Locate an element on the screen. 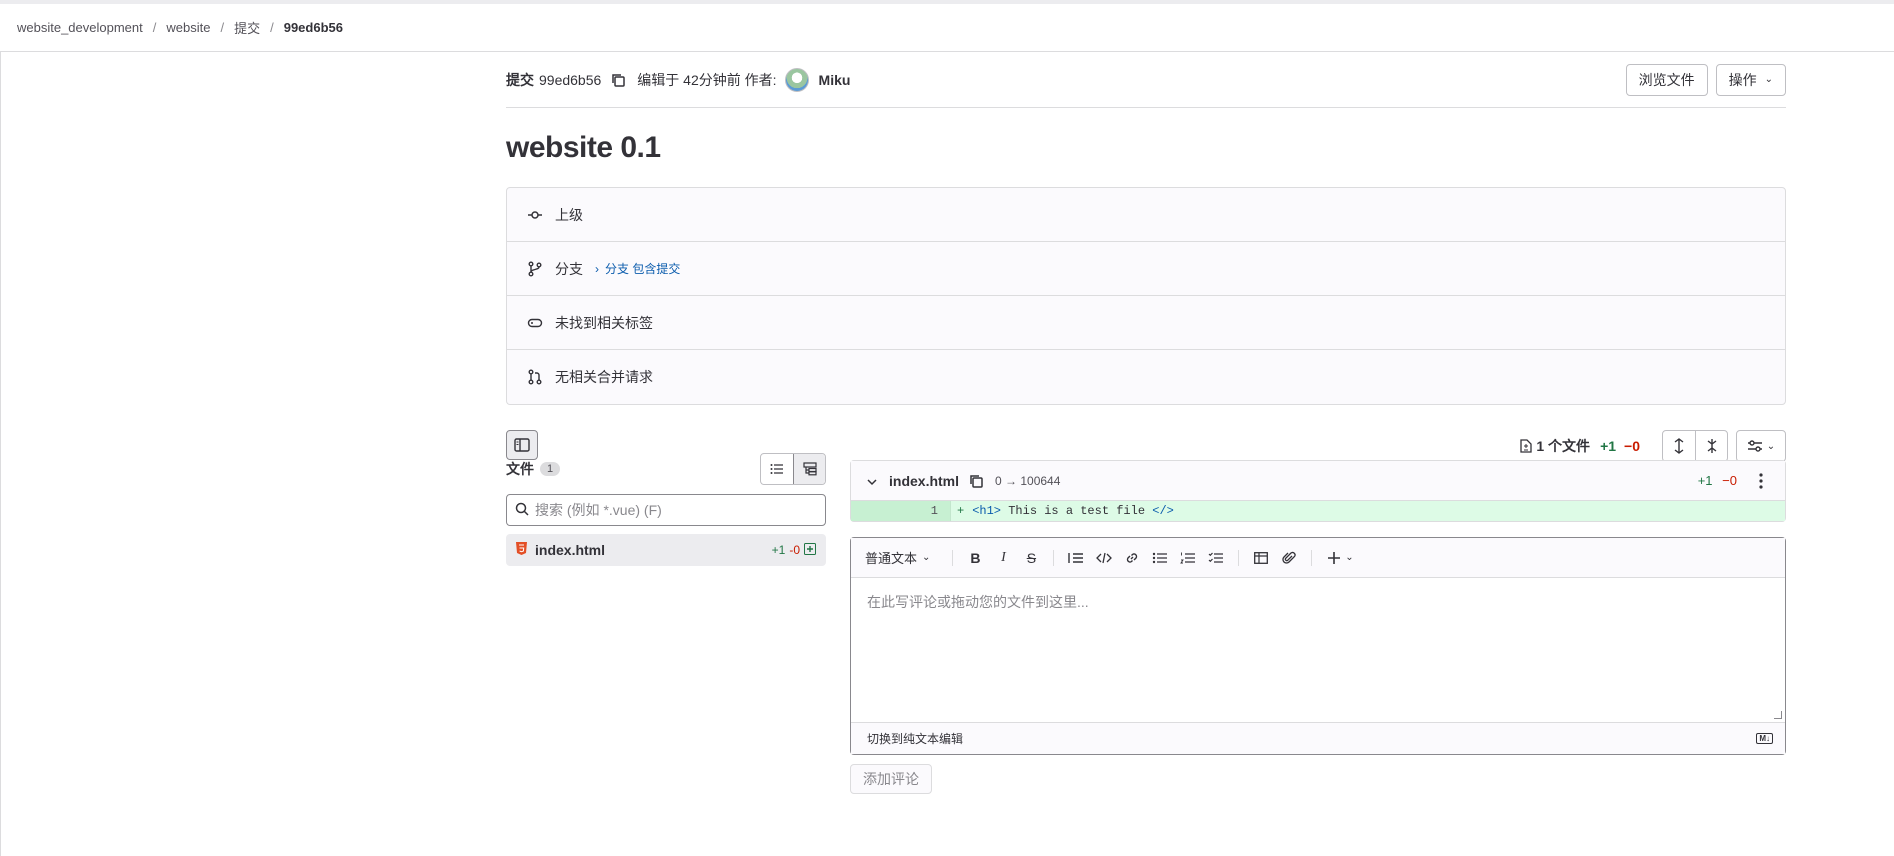 This screenshot has width=1894, height=856. info-row-branch: 分支 › 分支 包含提交 is located at coordinates (1146, 269).